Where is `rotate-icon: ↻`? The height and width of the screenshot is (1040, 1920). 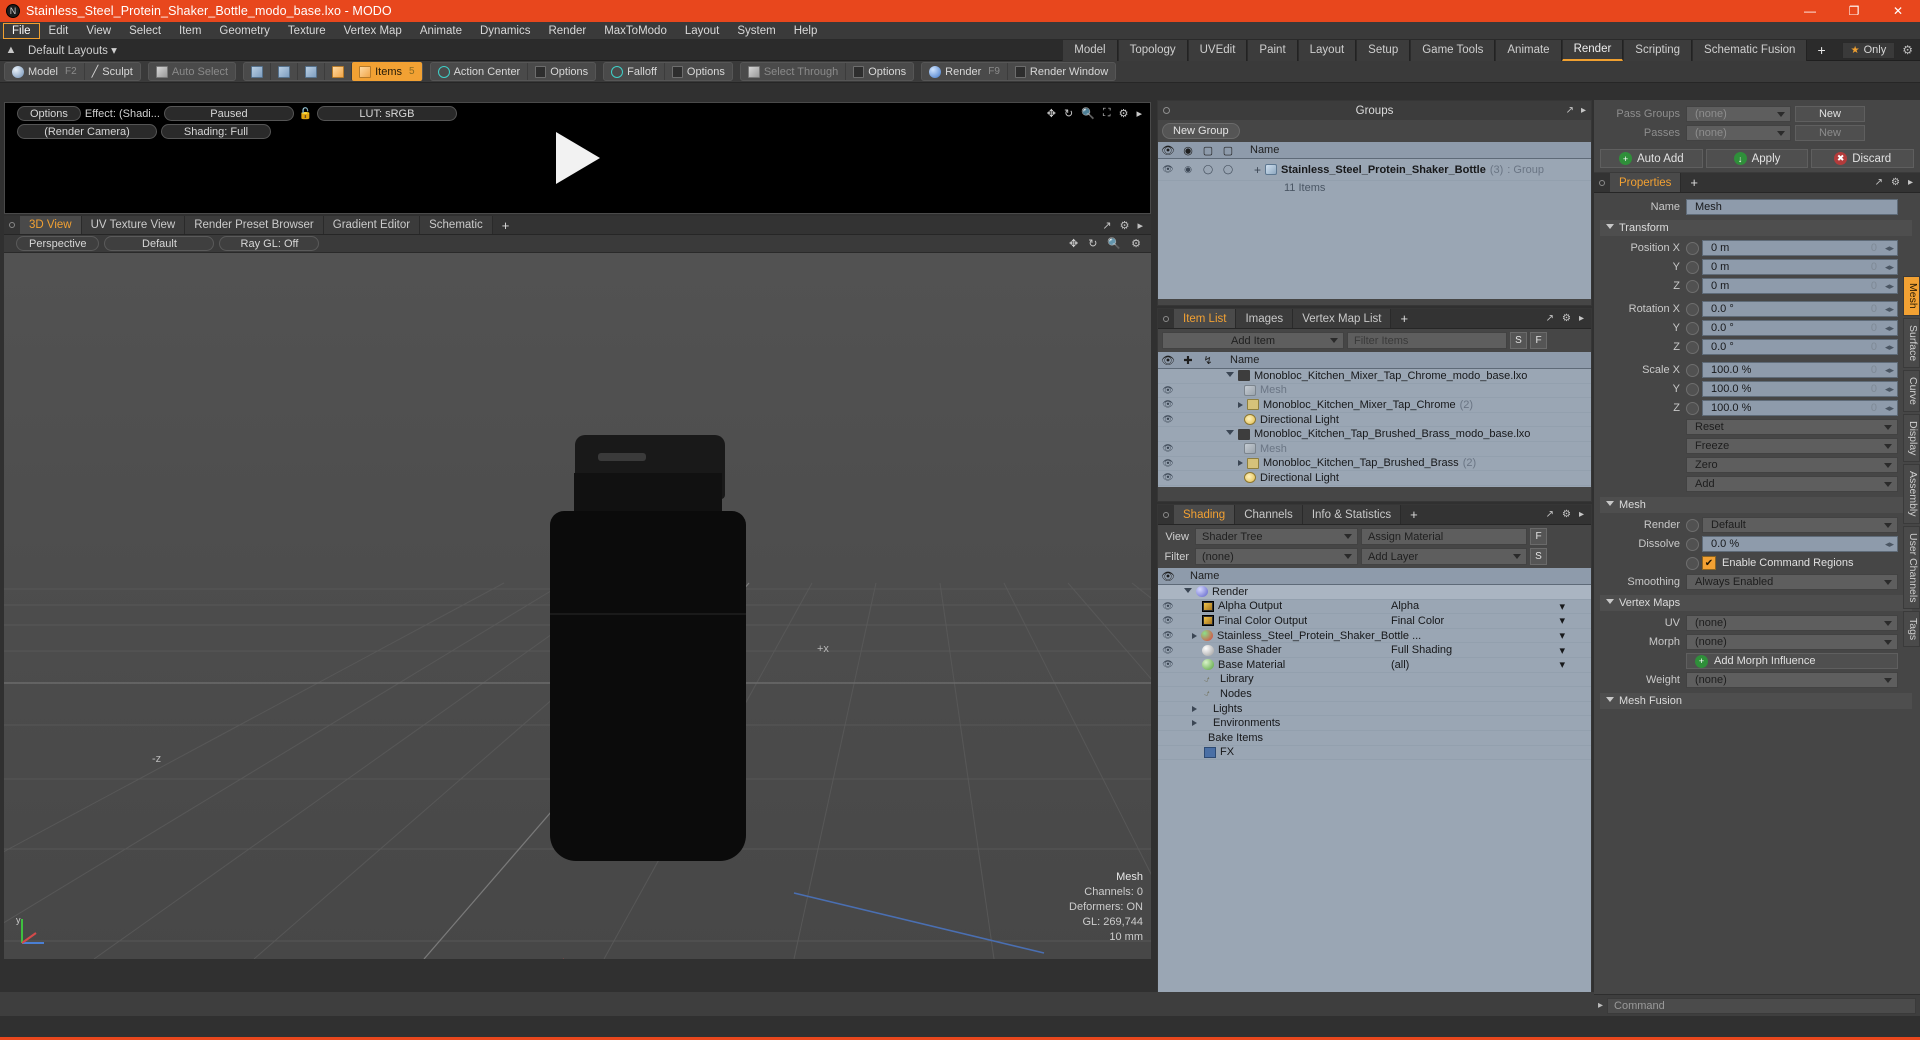
rotate-icon: ↻ is located at coordinates (1092, 243).